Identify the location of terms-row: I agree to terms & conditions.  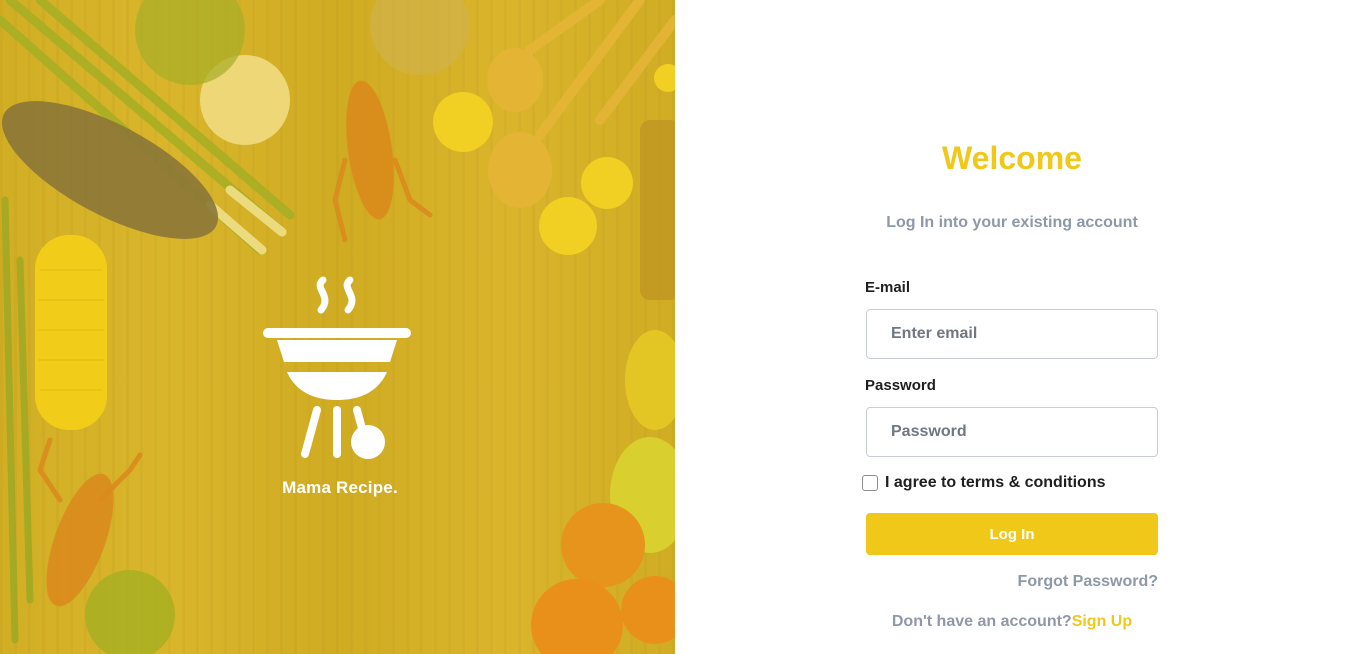
(983, 483).